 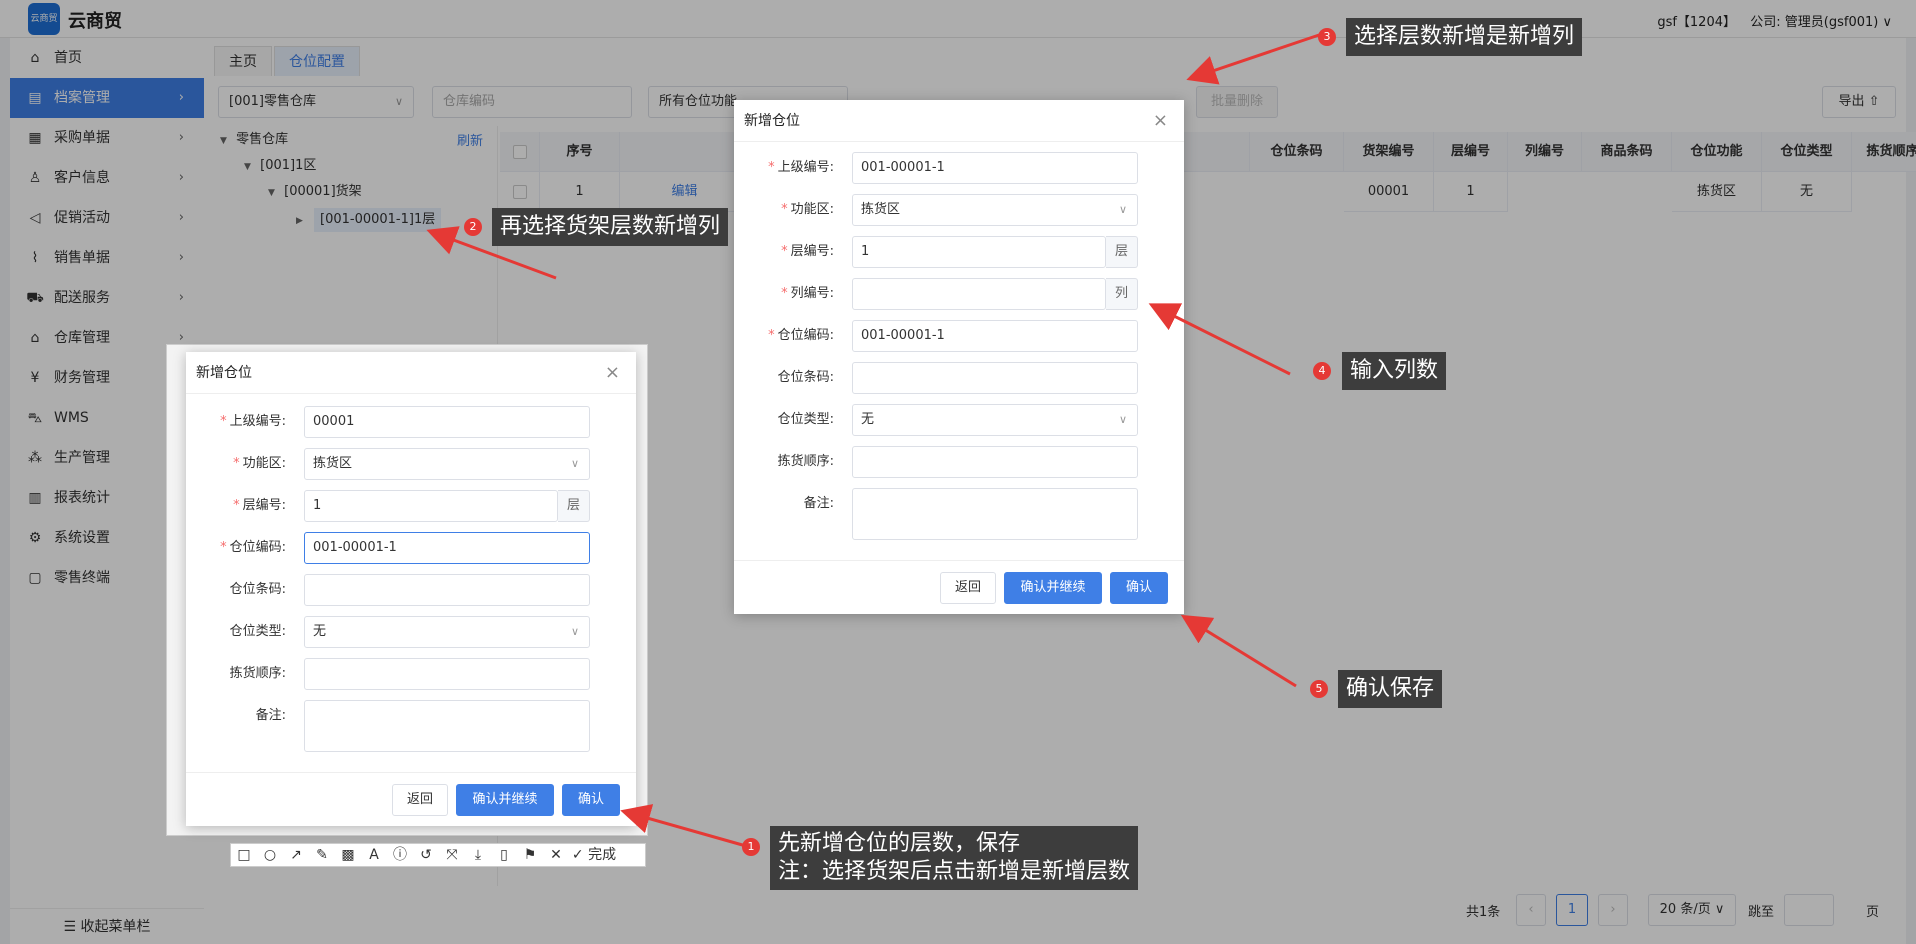 What do you see at coordinates (244, 855) in the screenshot?
I see `rect-tool-icon: □` at bounding box center [244, 855].